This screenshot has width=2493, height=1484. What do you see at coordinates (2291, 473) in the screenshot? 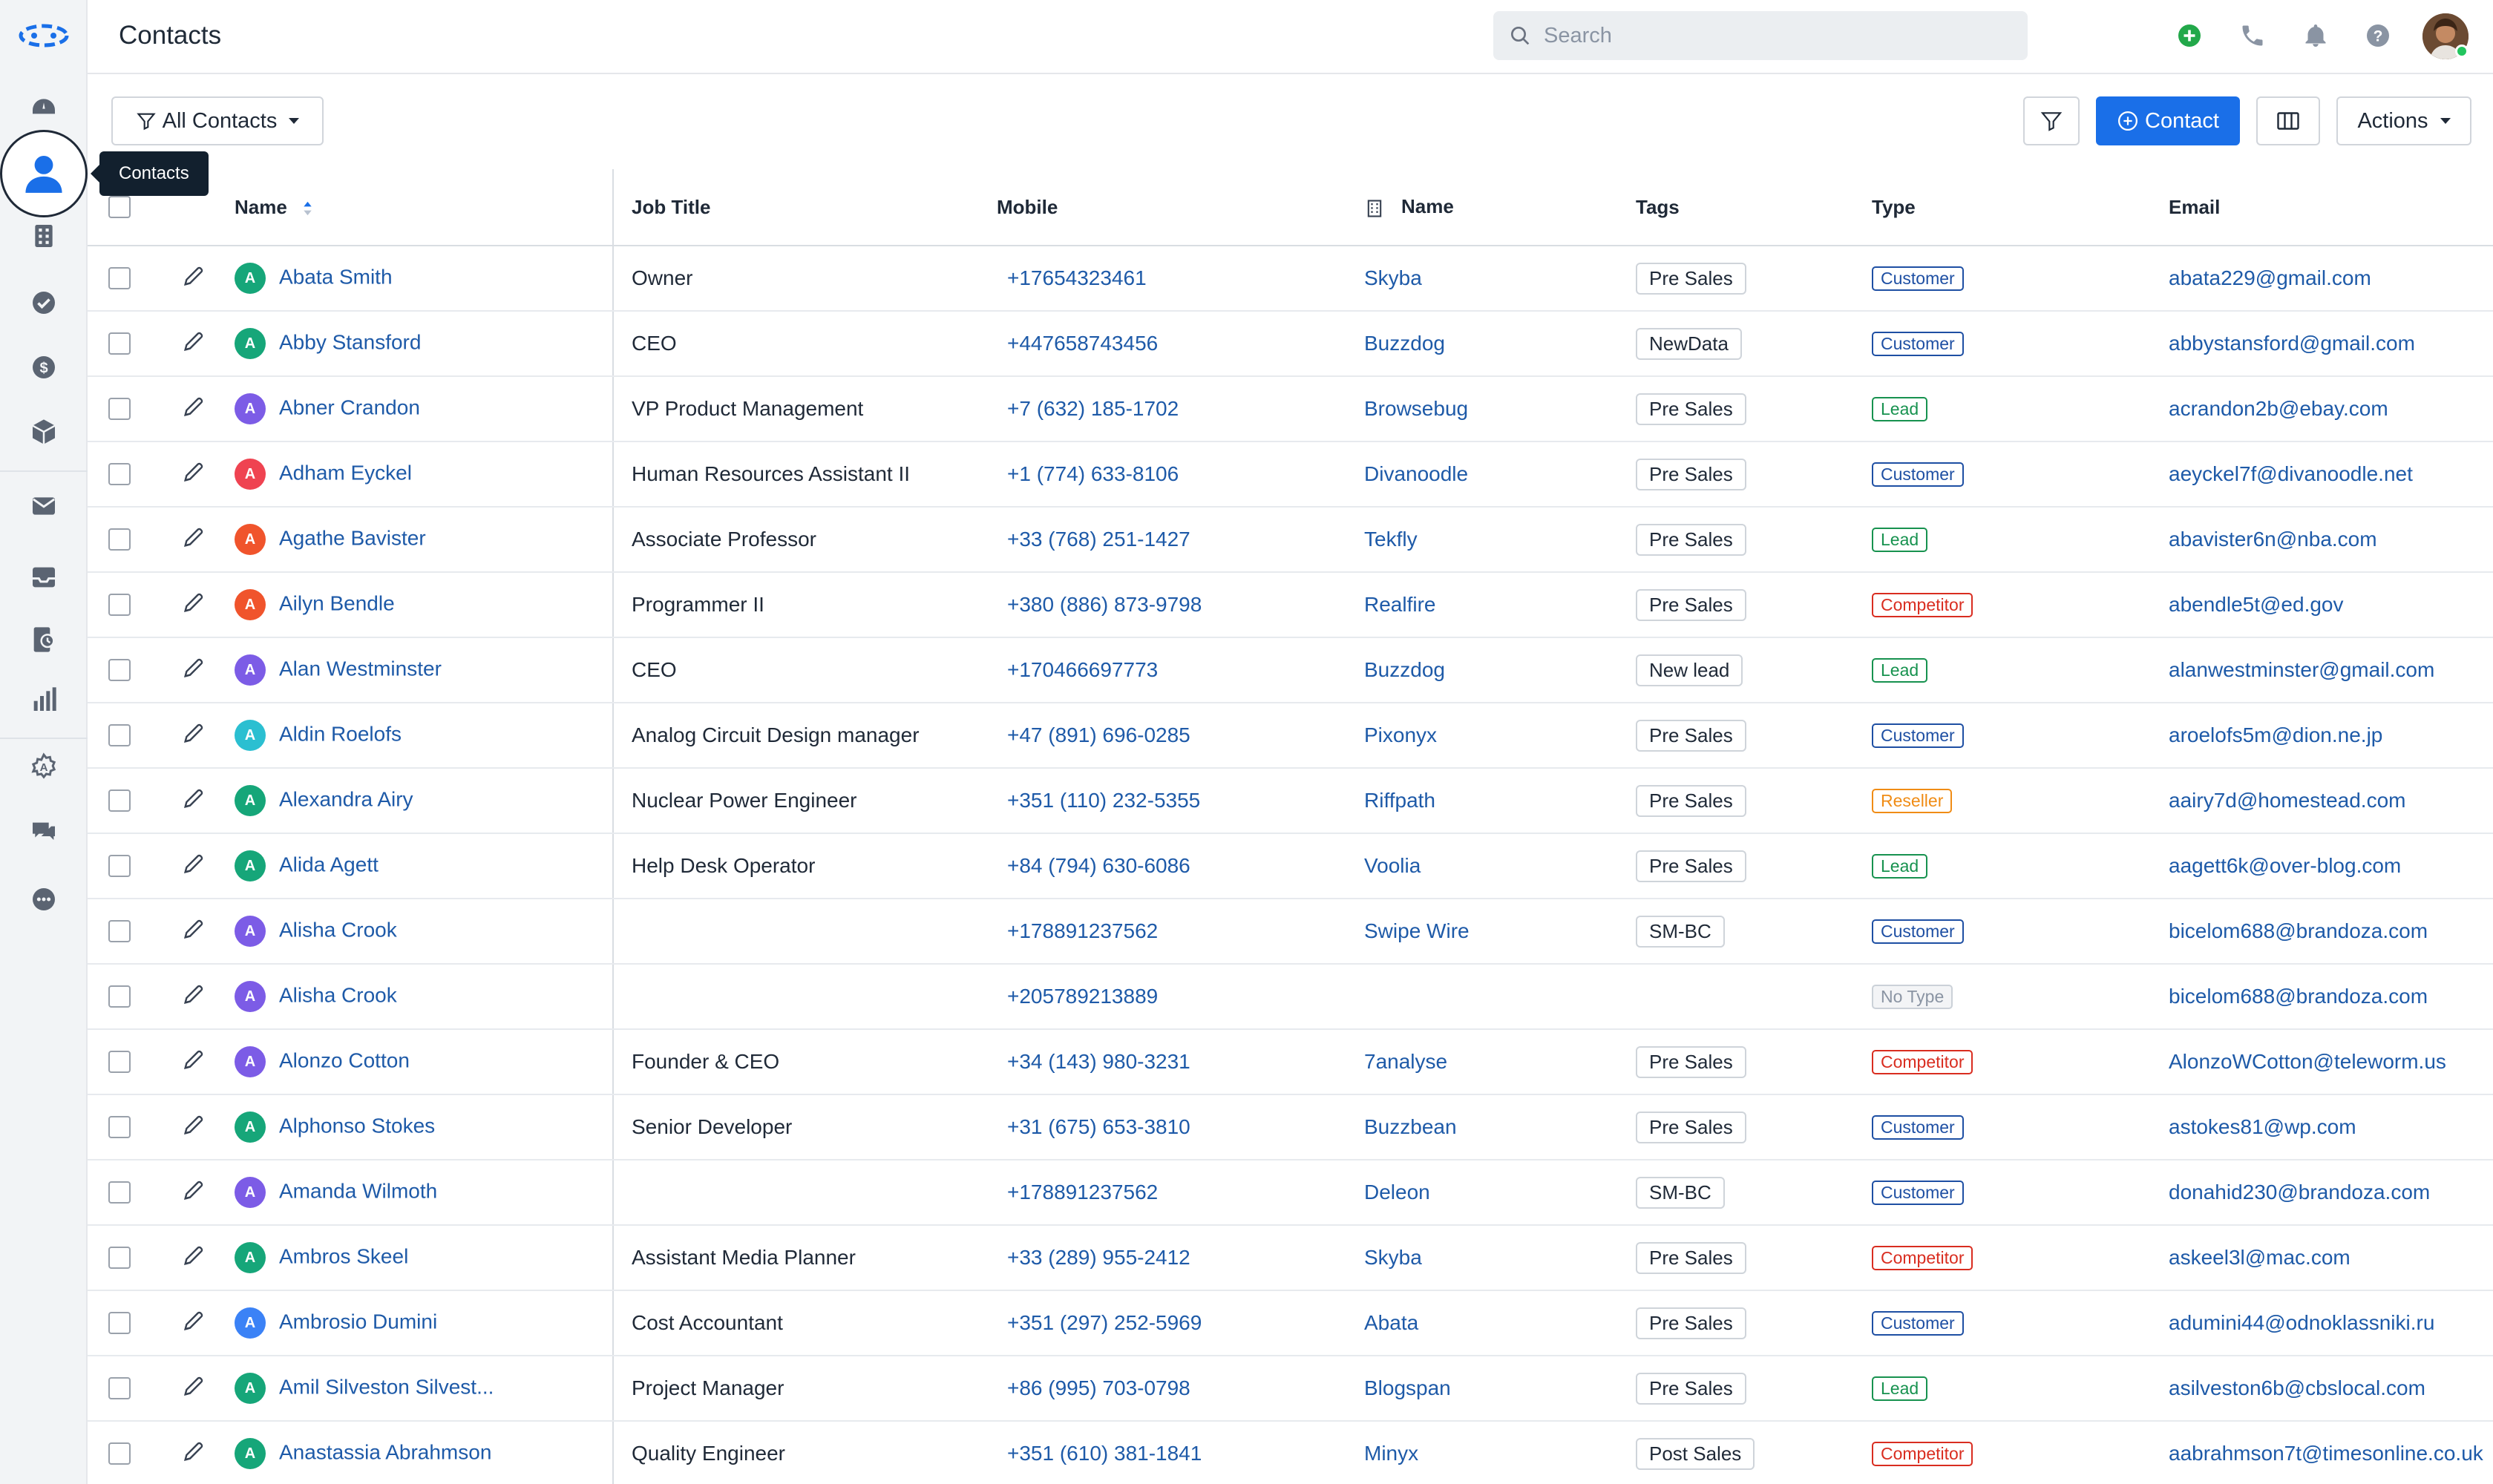
I see `email-link: aeyckel7f@divanoodle.net` at bounding box center [2291, 473].